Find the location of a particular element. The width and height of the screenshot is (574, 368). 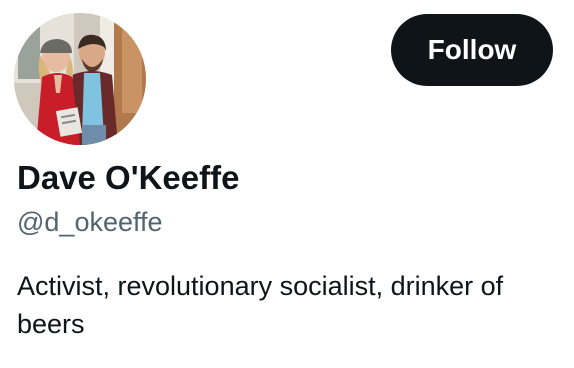

profile-photo-icon is located at coordinates (80, 79).